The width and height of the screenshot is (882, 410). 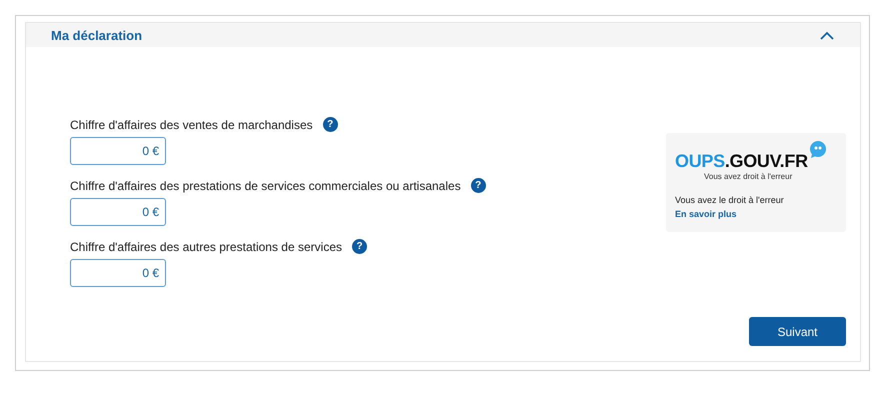 What do you see at coordinates (817, 150) in the screenshot?
I see `speech-bubble-icon` at bounding box center [817, 150].